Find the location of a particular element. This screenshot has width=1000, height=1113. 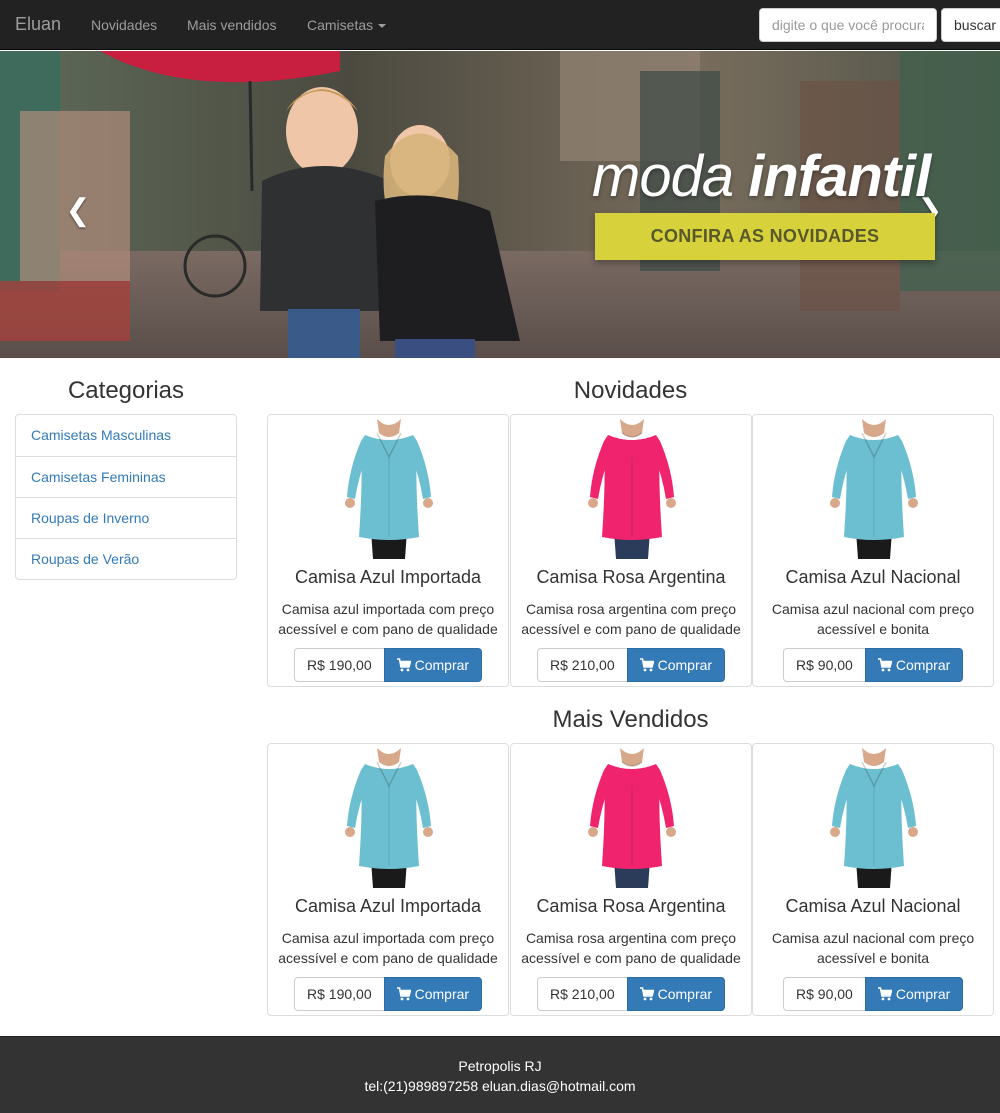

banner-headline-bold: infantil is located at coordinates (839, 176).